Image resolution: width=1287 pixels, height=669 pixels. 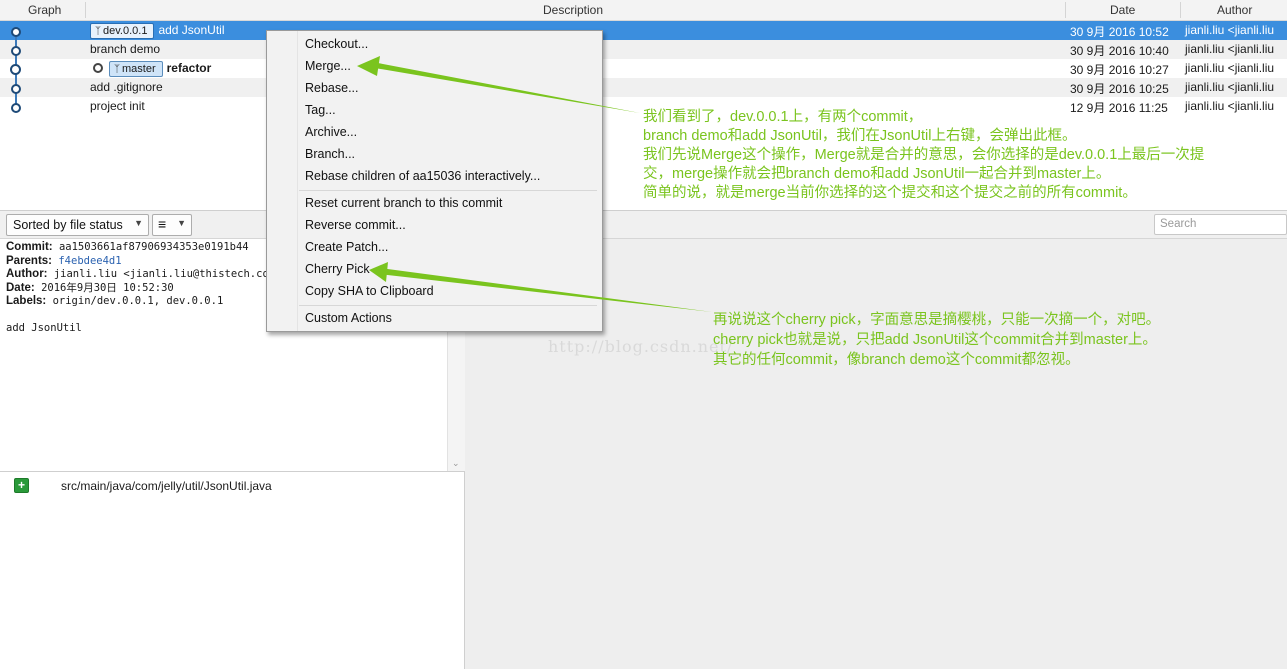 I want to click on annotation-line: 其它的任何commit，像branch demo这个commit都忽视。, so click(x=896, y=360).